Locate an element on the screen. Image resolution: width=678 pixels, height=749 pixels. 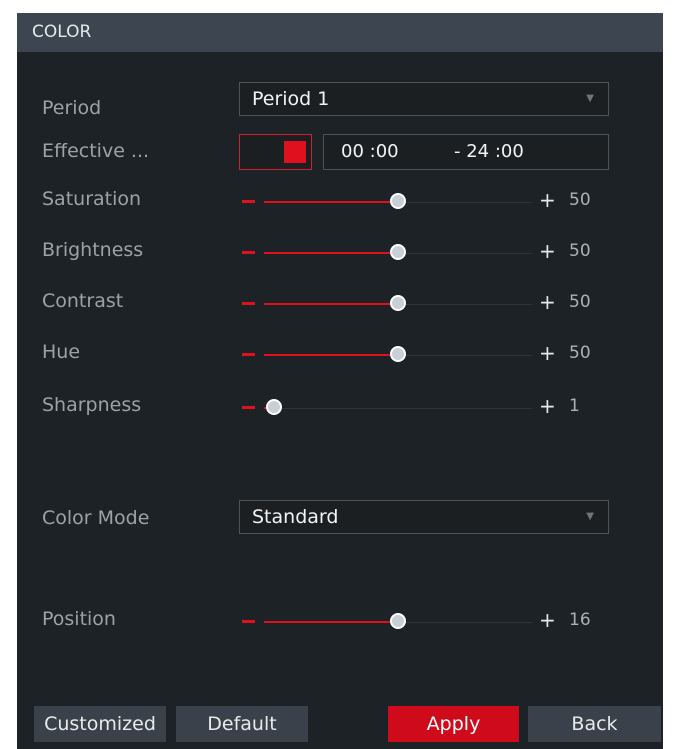
position-slider: + 16 is located at coordinates (422, 622).